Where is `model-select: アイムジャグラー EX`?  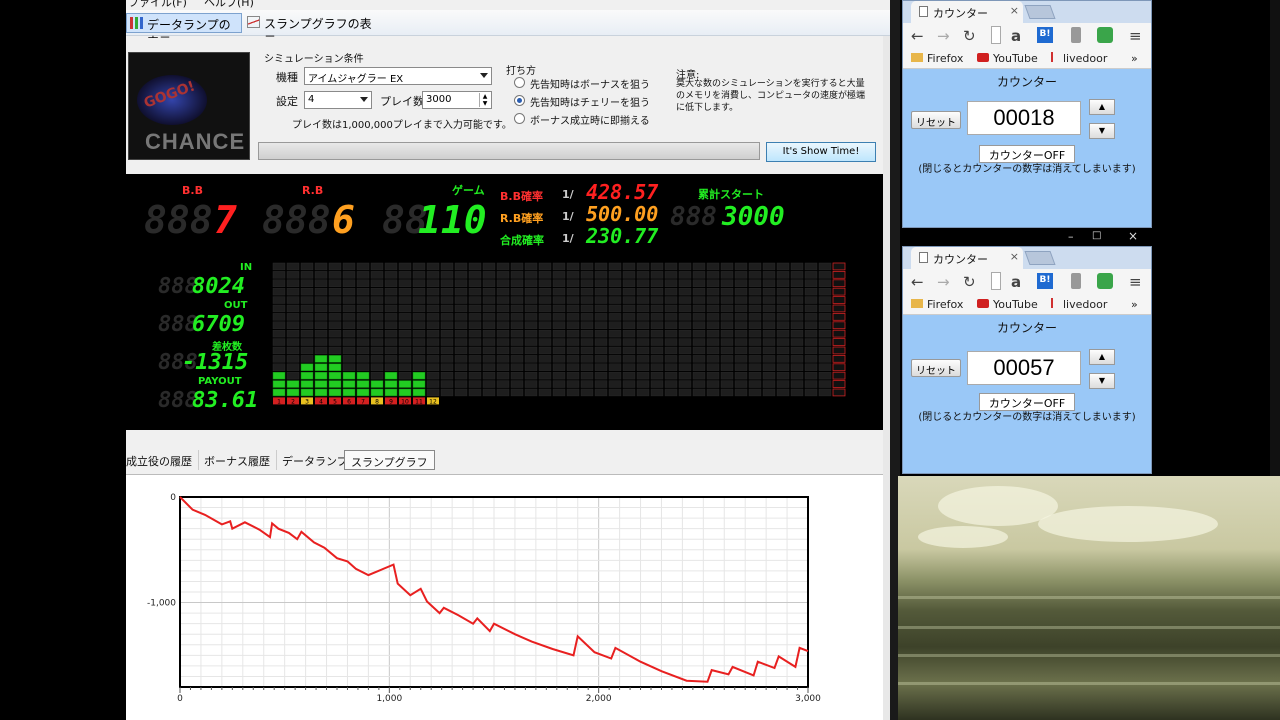
model-select: アイムジャグラー EX is located at coordinates (398, 76).